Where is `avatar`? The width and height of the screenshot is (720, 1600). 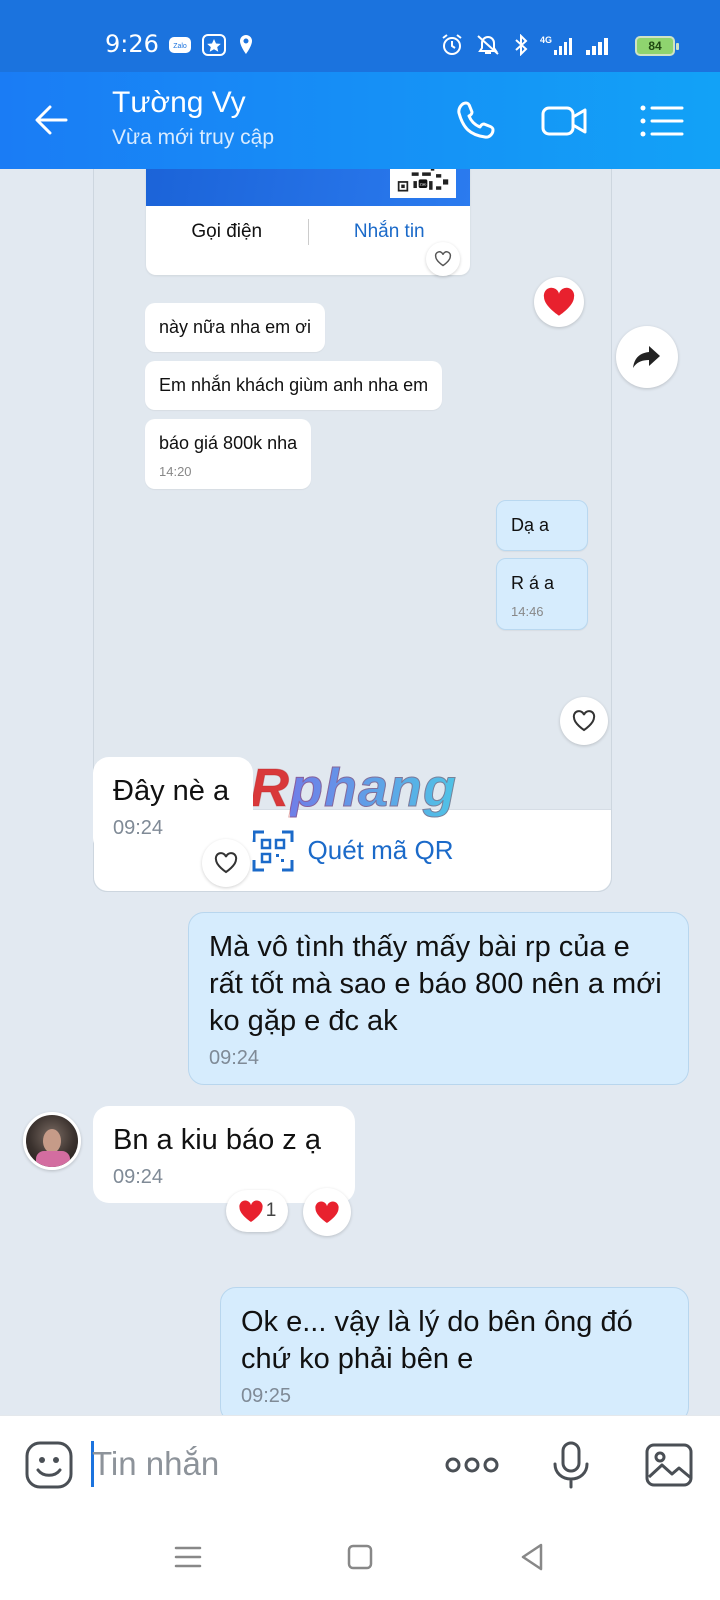 avatar is located at coordinates (52, 1141).